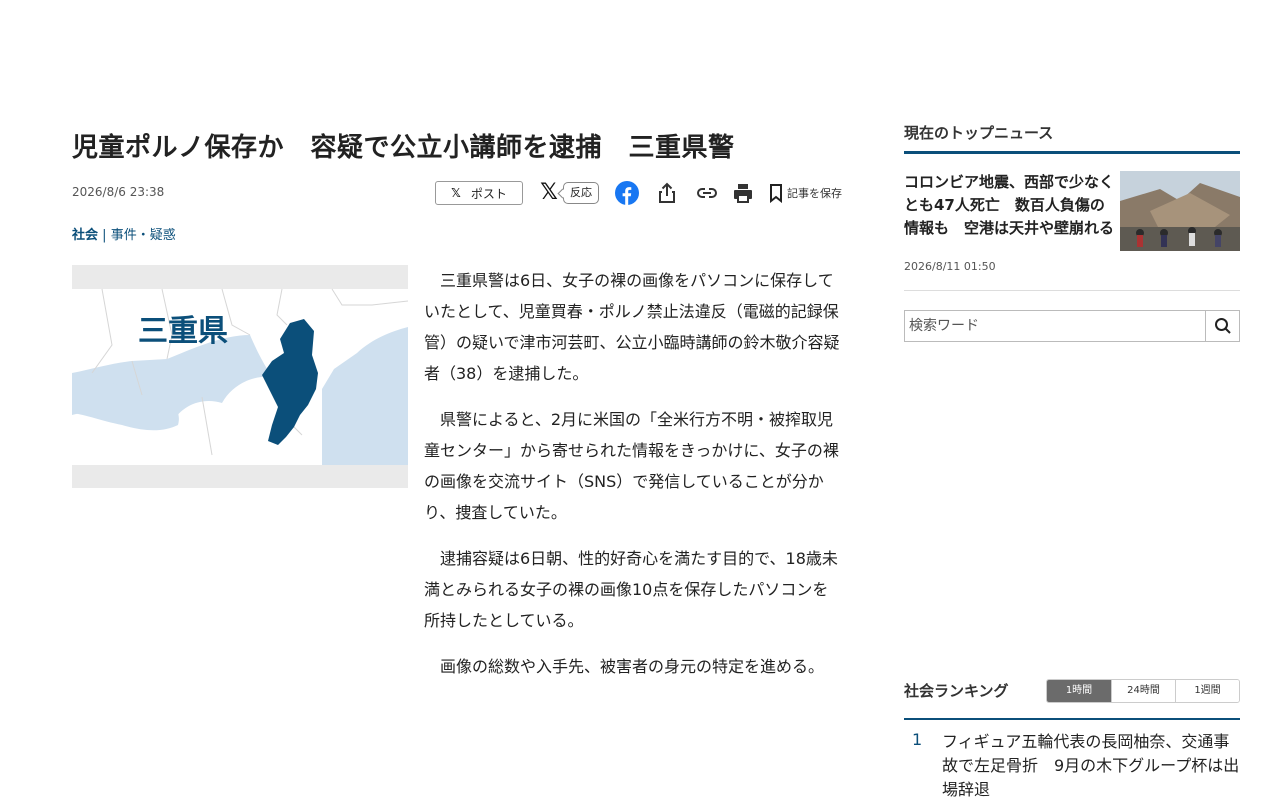 This screenshot has width=1280, height=800. I want to click on share-toolbar: 𝕏 ポスト 𝕏 反応 記事を保存, so click(638, 193).